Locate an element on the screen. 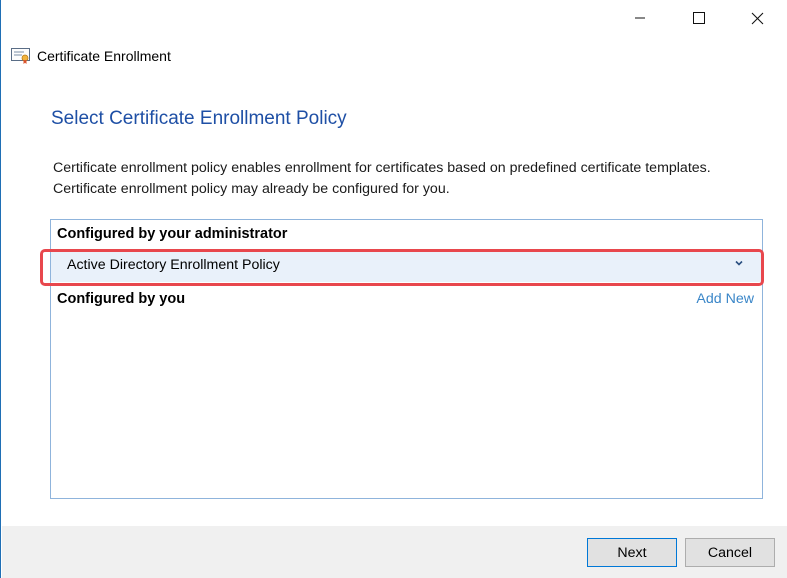 This screenshot has height=578, width=787. minimize-button is located at coordinates (639, 18).